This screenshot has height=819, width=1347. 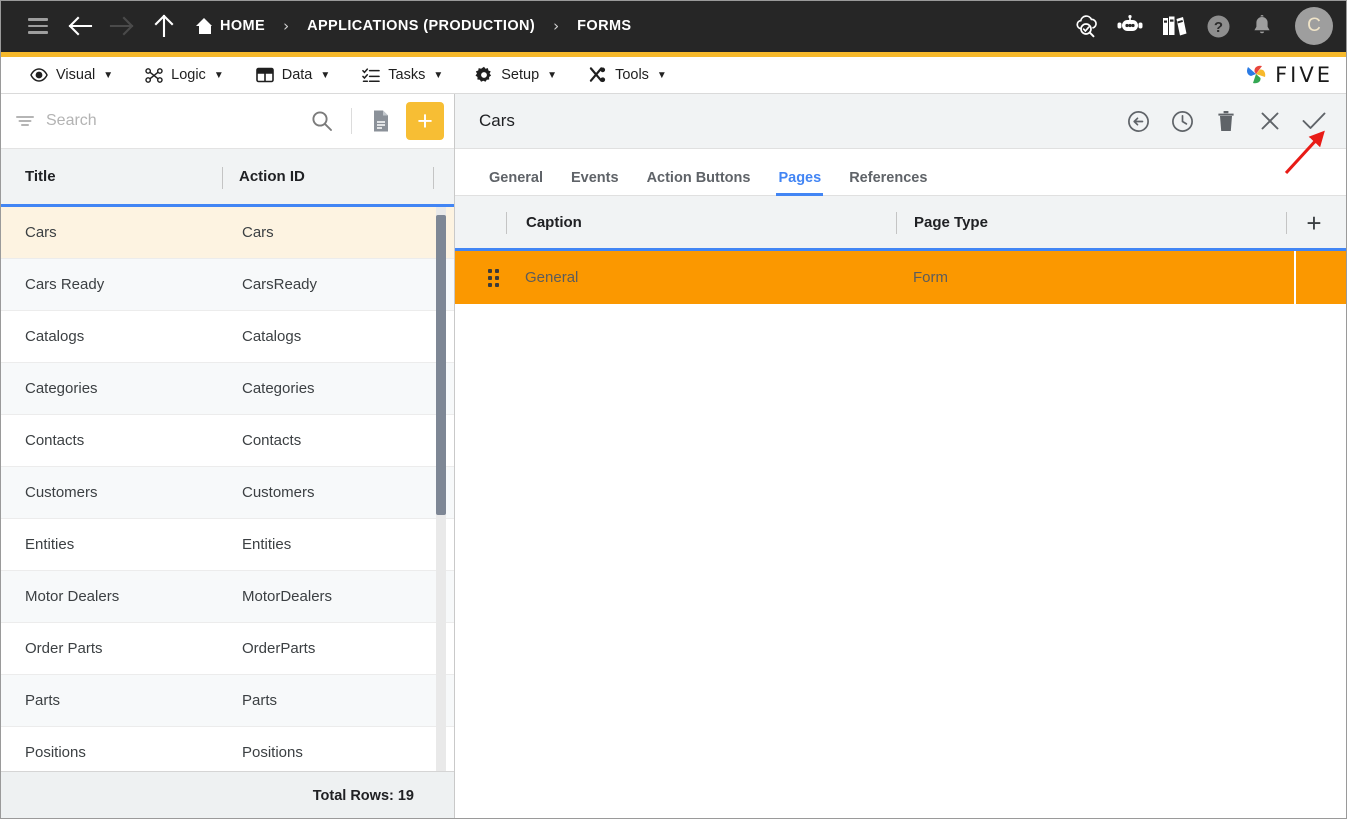 What do you see at coordinates (699, 183) in the screenshot?
I see `tab-action-buttons: Action Buttons` at bounding box center [699, 183].